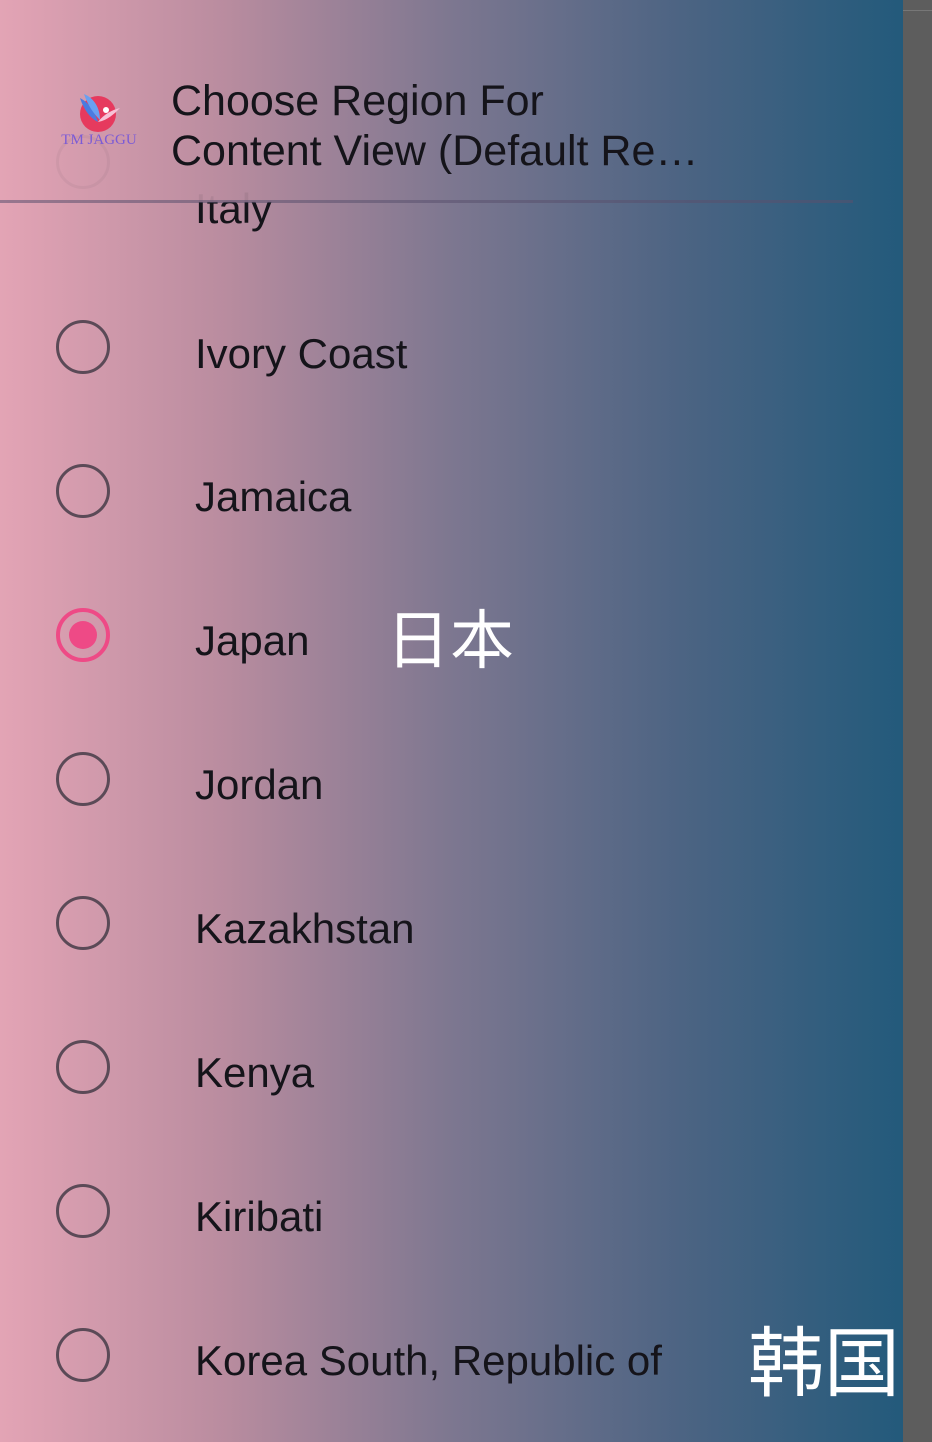 The height and width of the screenshot is (1442, 932). I want to click on radio-jordan, so click(83, 779).